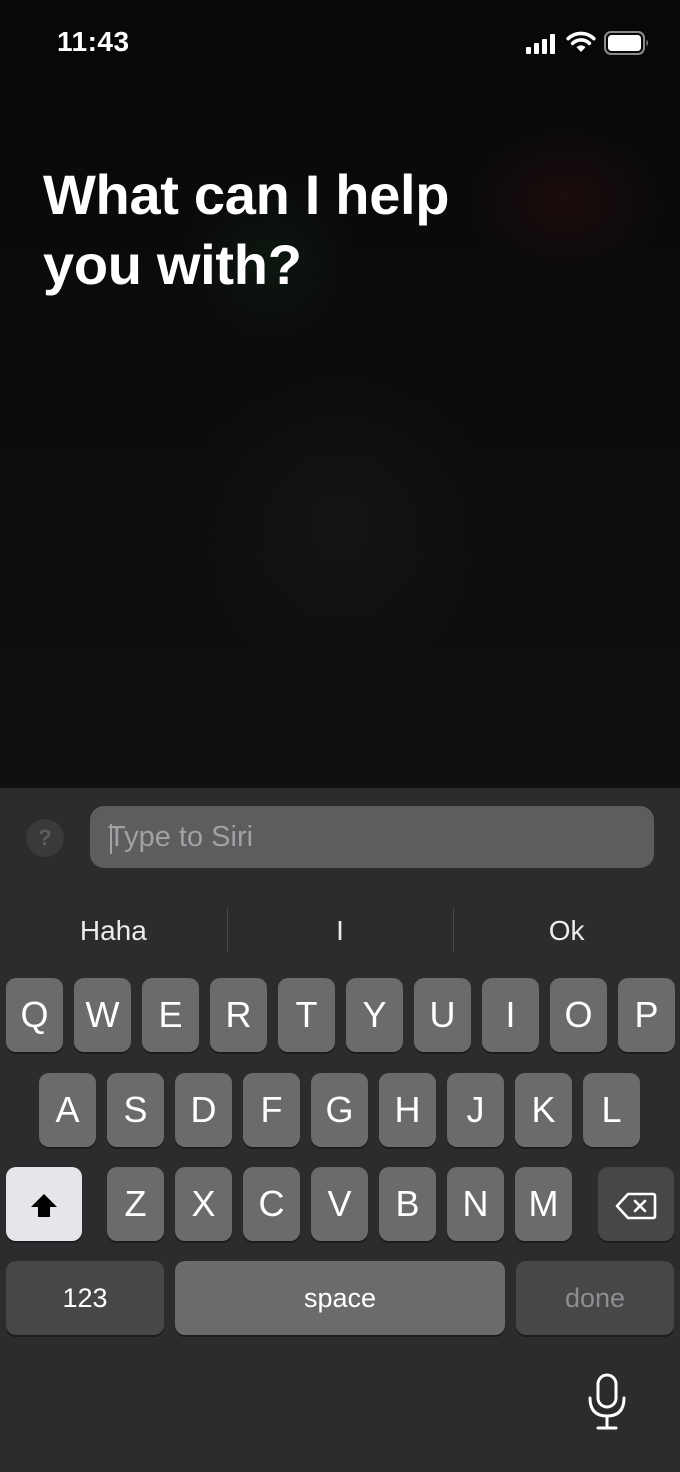 The height and width of the screenshot is (1472, 680). What do you see at coordinates (339, 1204) in the screenshot?
I see `key-v: V` at bounding box center [339, 1204].